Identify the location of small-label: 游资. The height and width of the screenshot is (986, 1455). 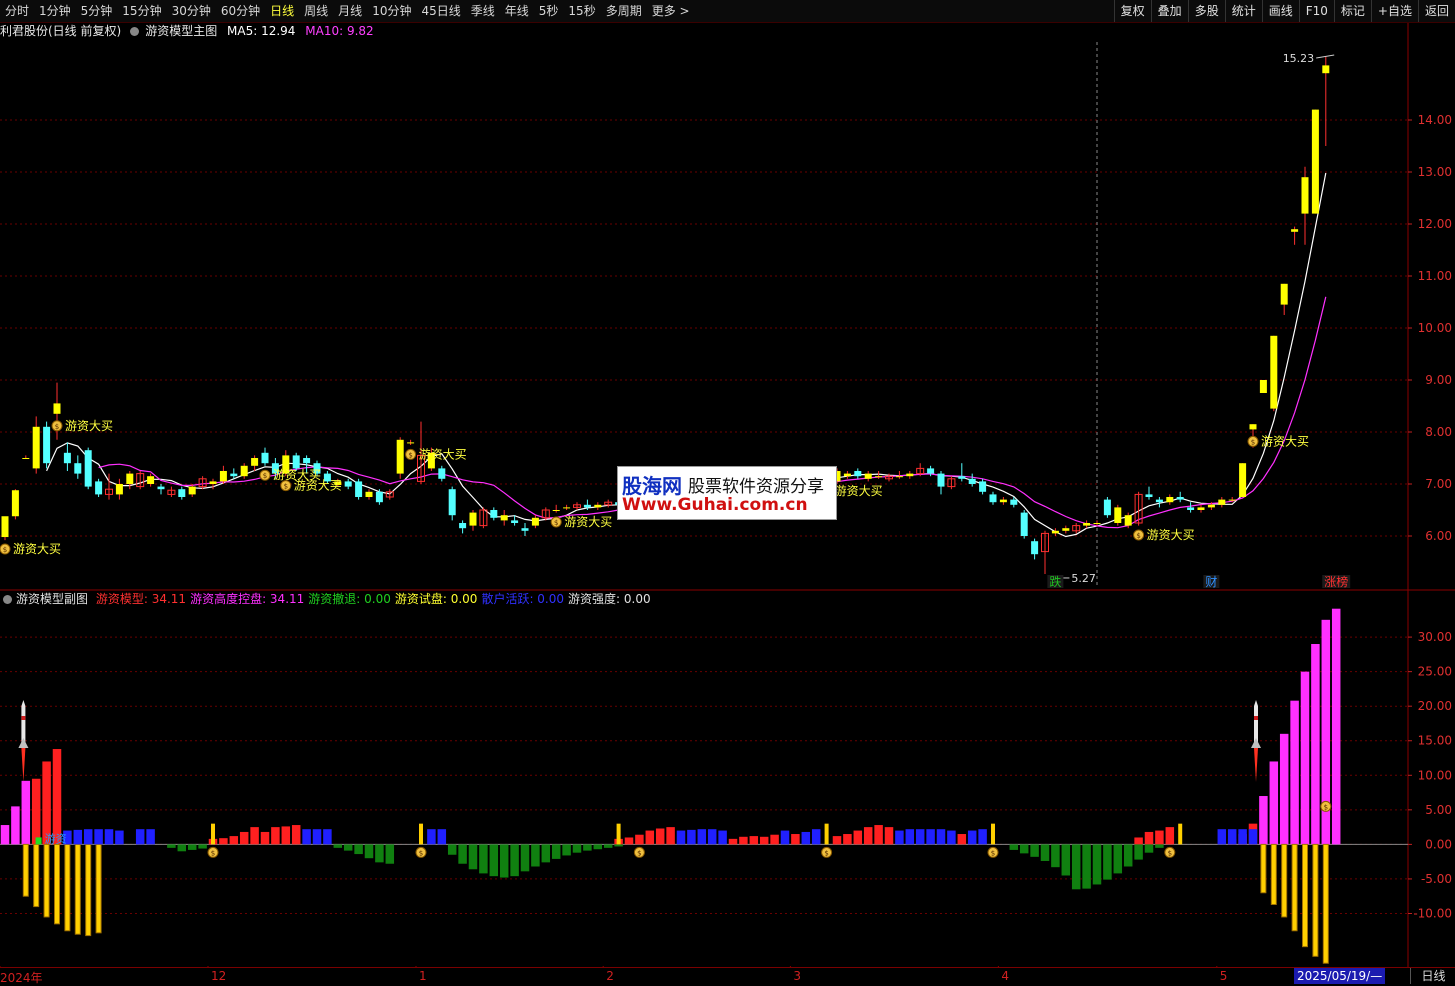
(56, 838).